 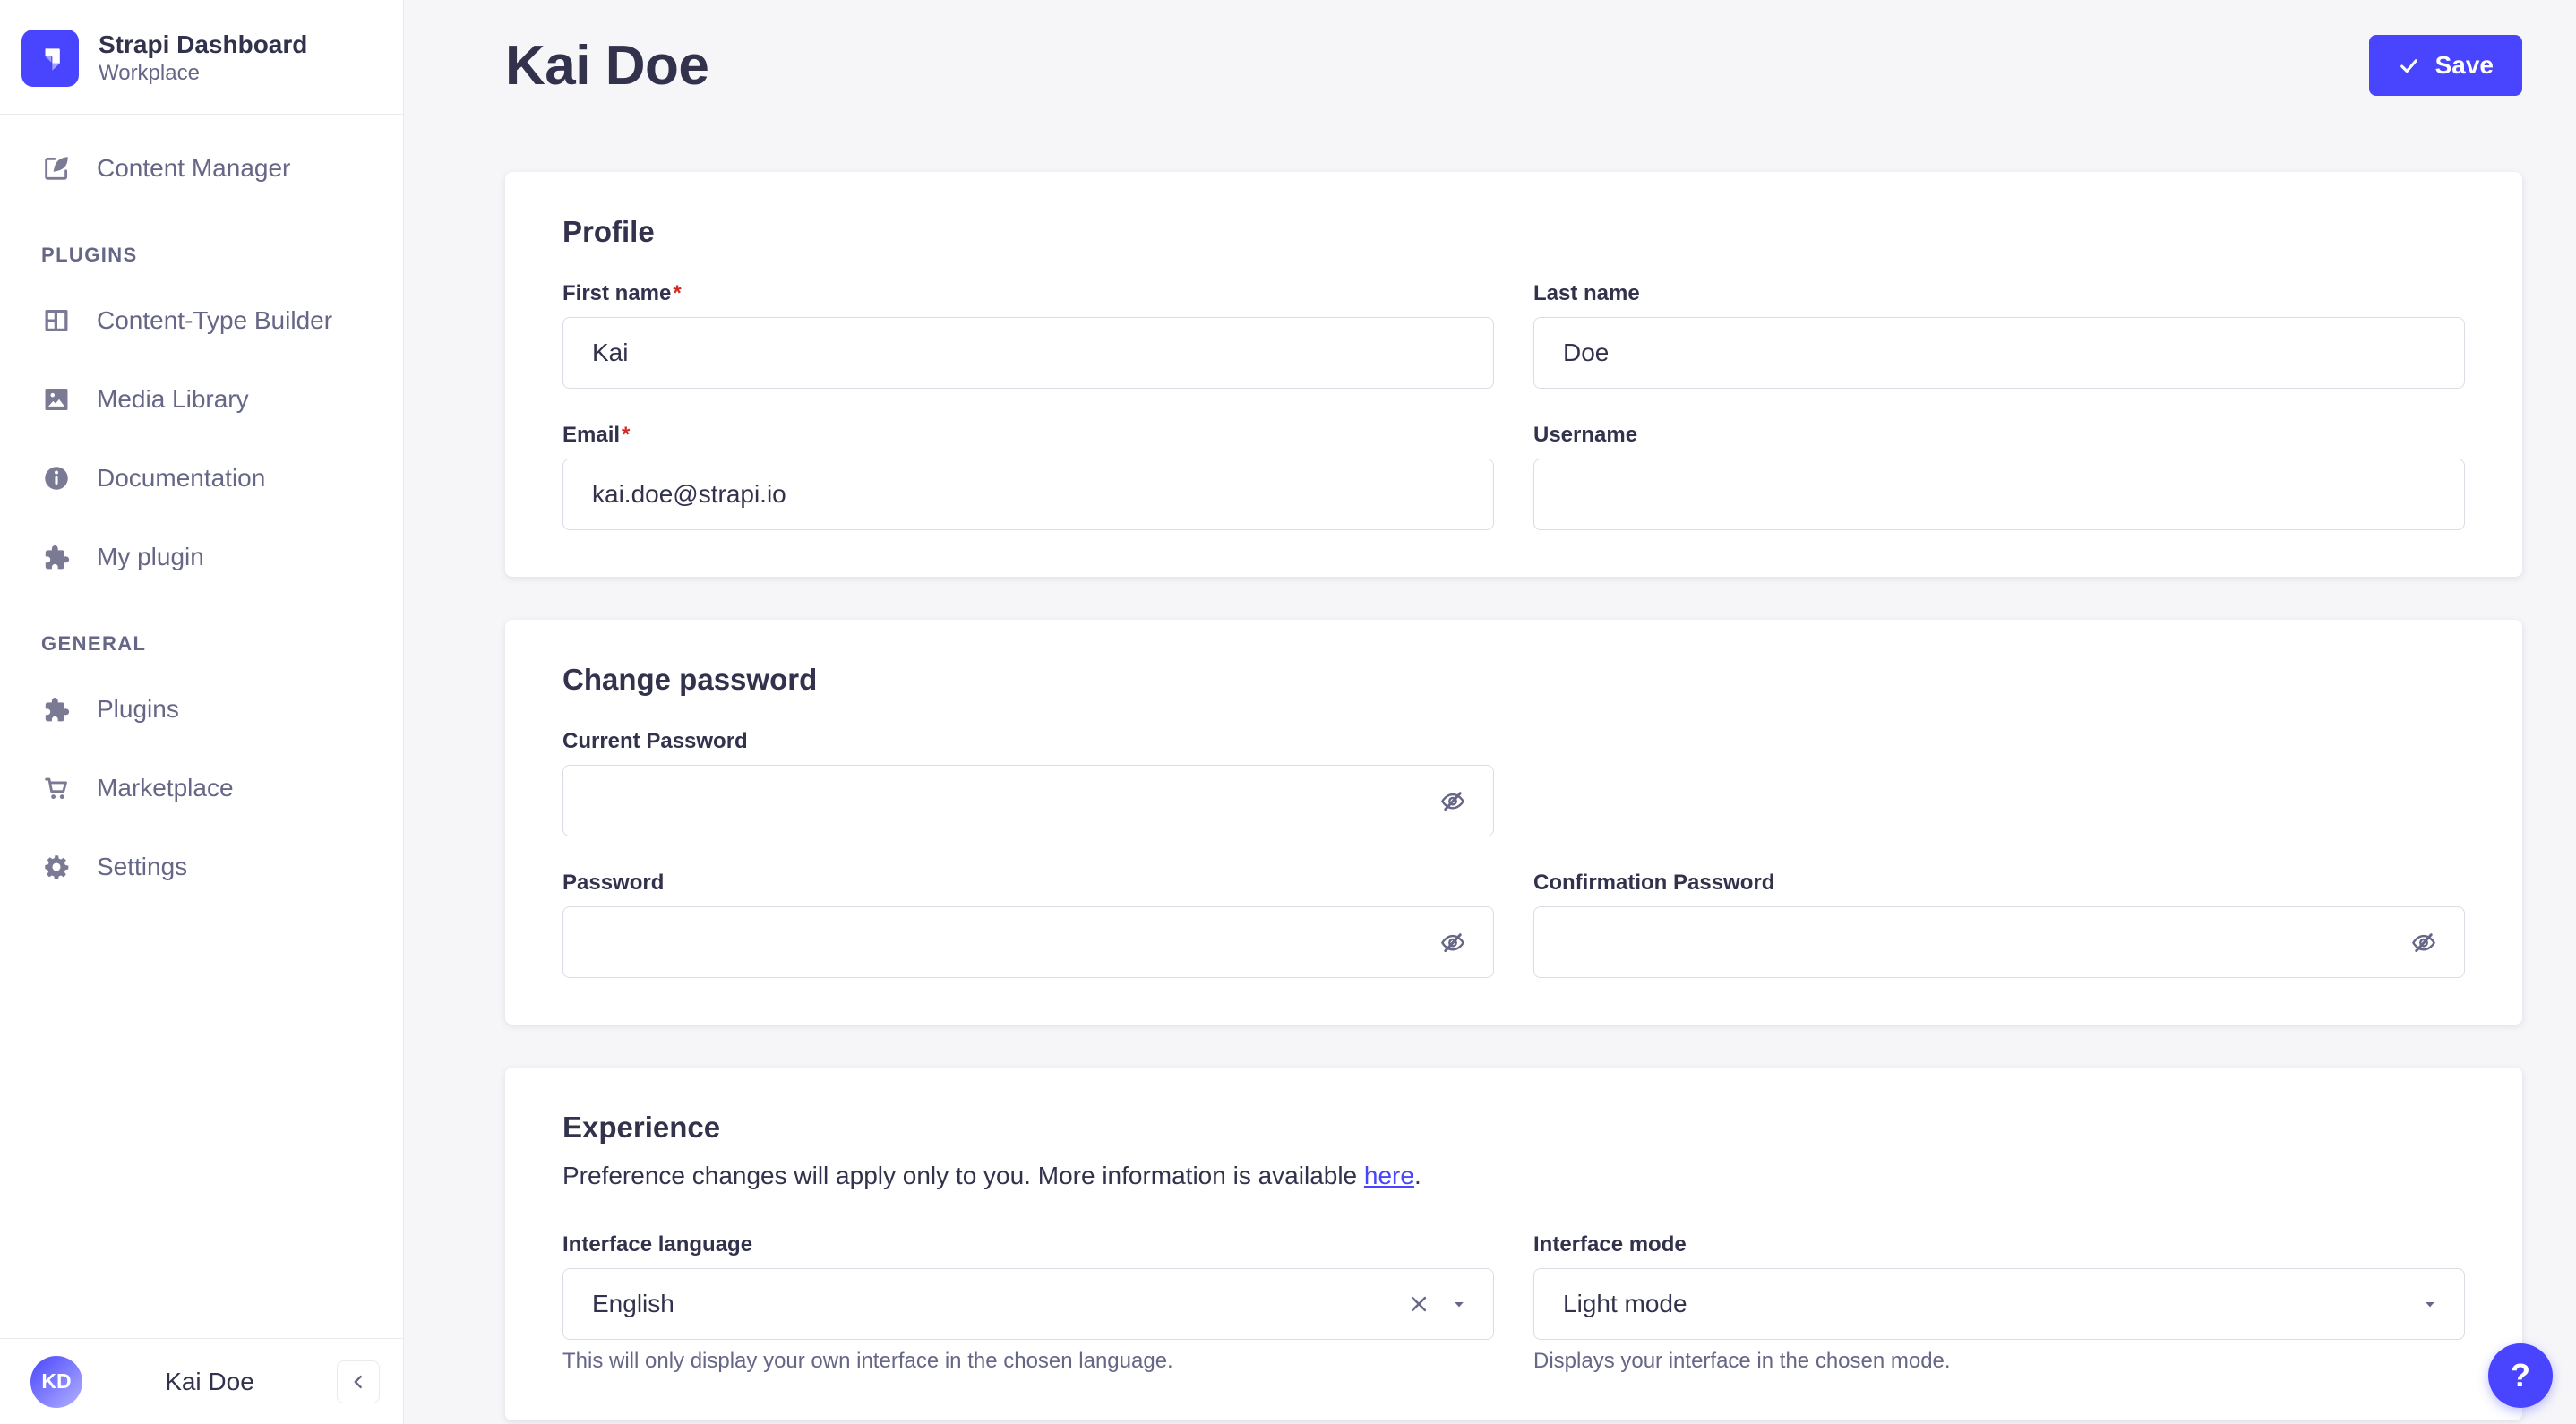 What do you see at coordinates (622, 293) in the screenshot?
I see `first-name-label: First name*` at bounding box center [622, 293].